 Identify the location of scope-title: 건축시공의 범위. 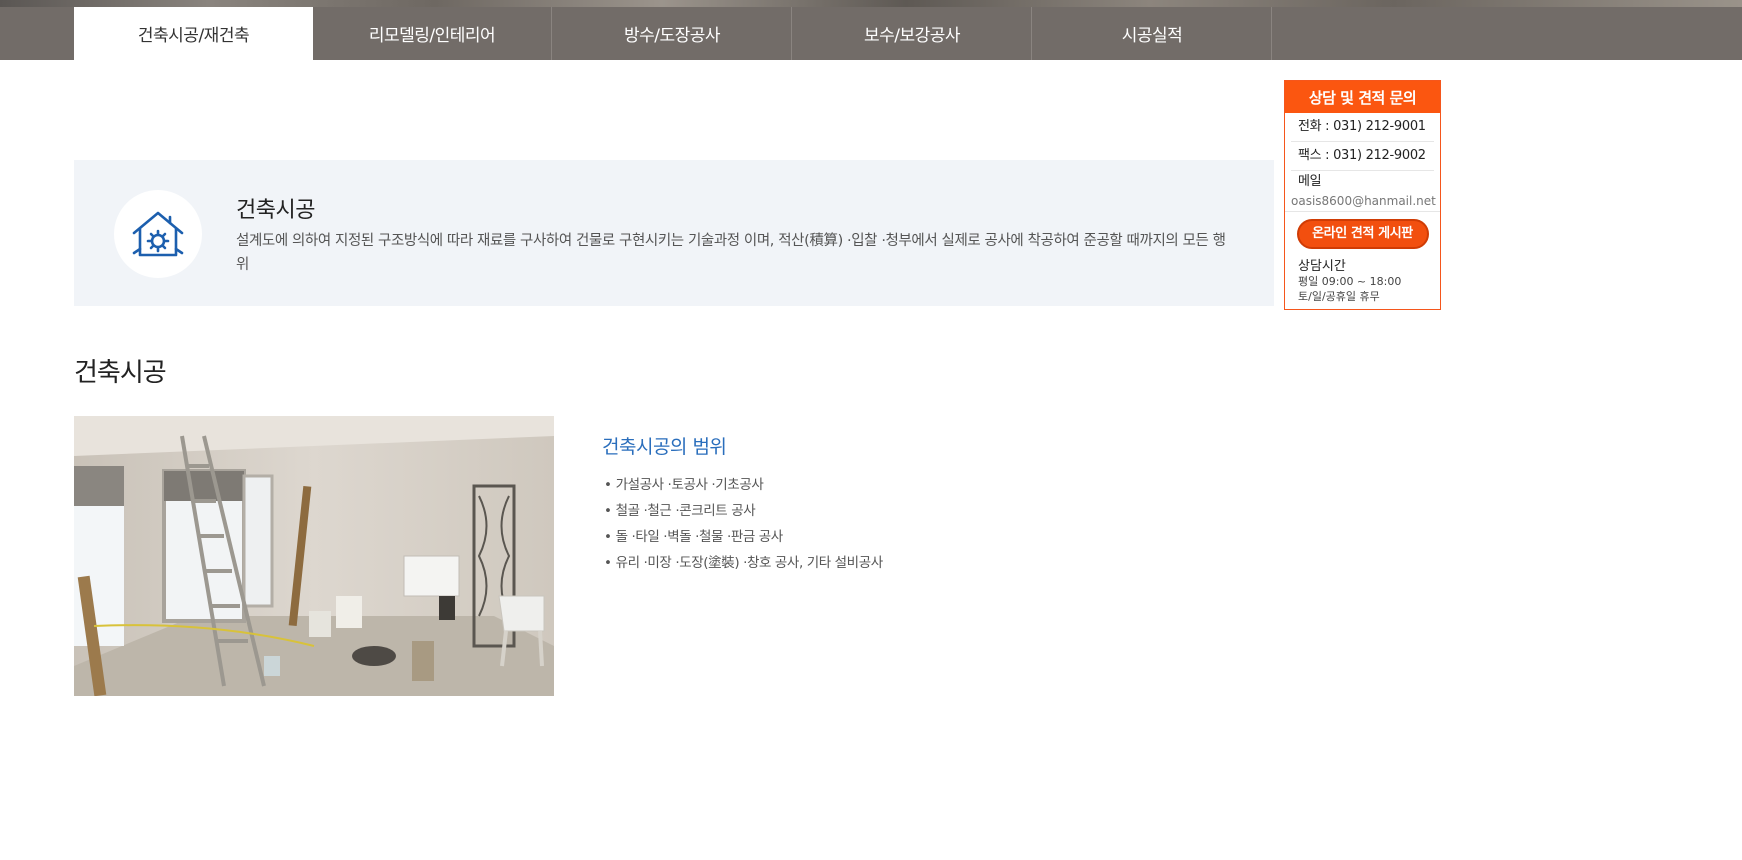
(664, 447).